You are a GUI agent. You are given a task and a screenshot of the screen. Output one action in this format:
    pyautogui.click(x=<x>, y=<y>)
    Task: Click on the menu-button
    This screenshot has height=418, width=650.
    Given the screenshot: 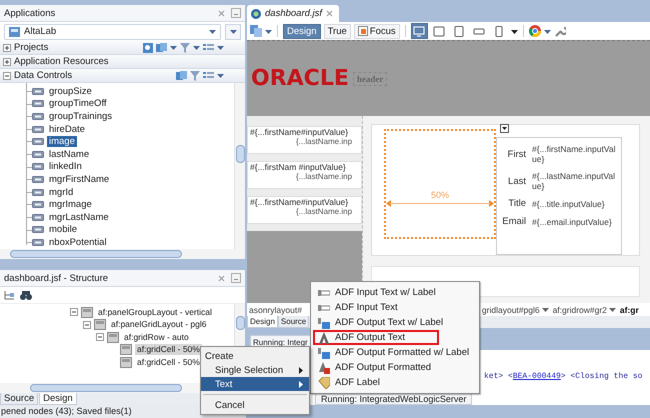 What is the action you would take?
    pyautogui.click(x=233, y=32)
    